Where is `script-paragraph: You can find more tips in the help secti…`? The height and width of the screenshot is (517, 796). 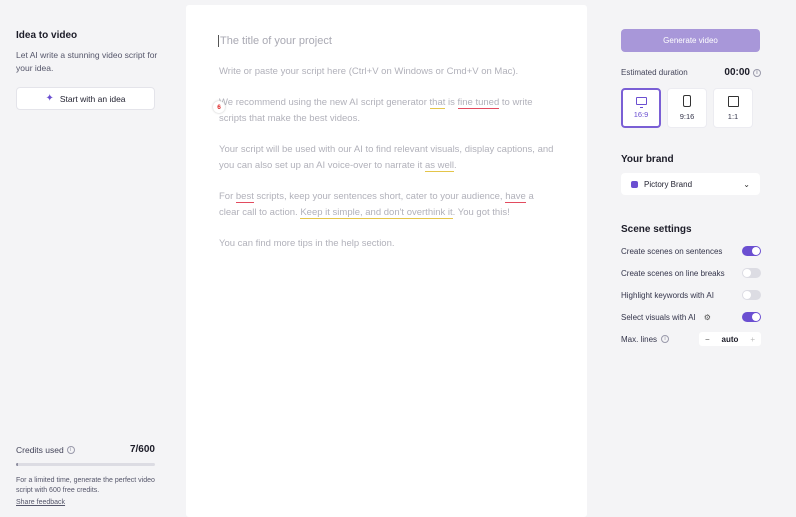 script-paragraph: You can find more tips in the help secti… is located at coordinates (307, 243).